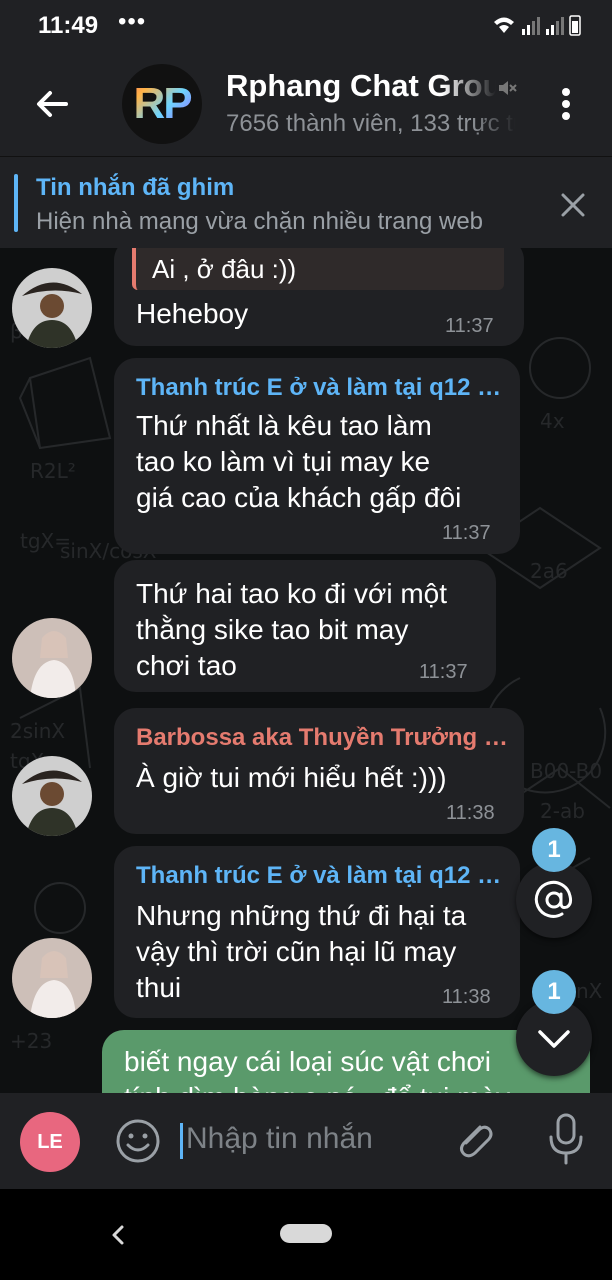  I want to click on message-line: chơi tao, so click(186, 665).